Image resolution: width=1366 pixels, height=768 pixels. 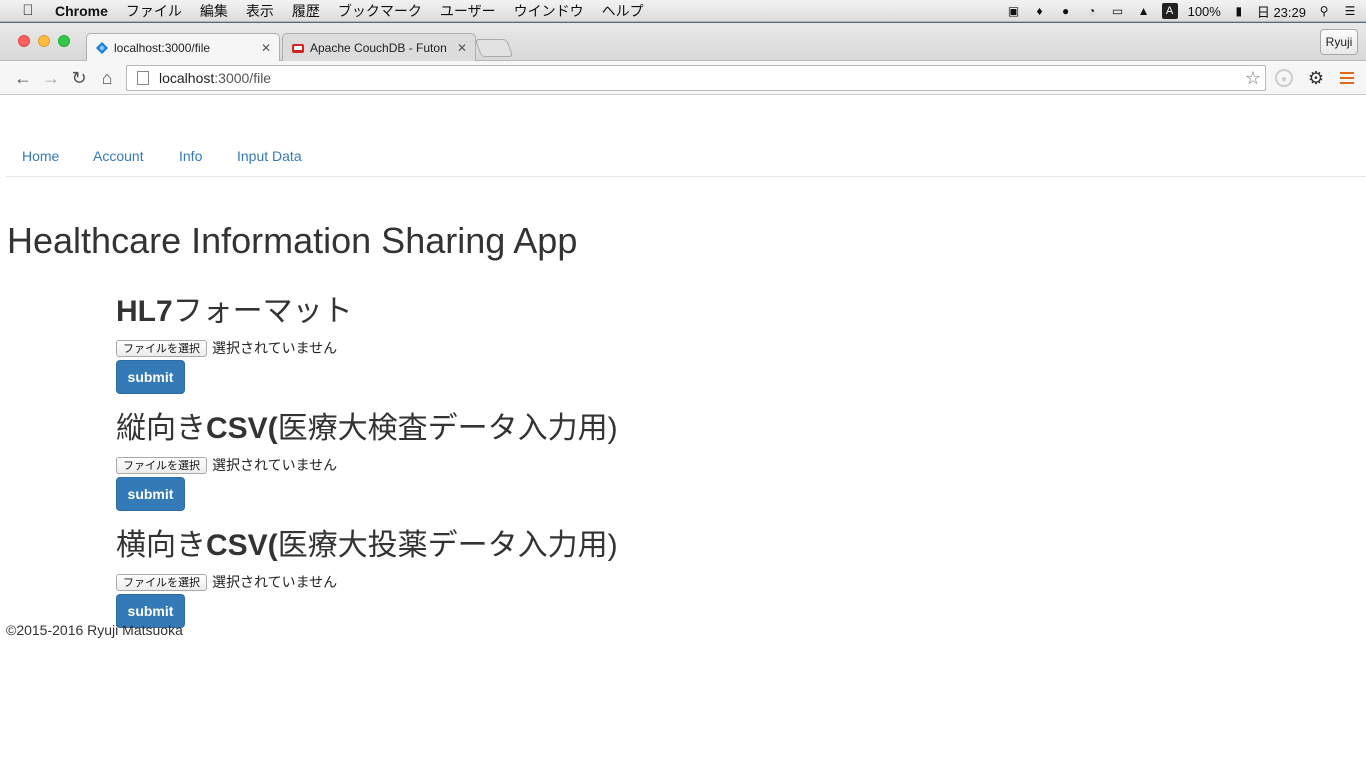 I want to click on tab-couchdb-futon: Apache CouchDB - Futon ✕, so click(x=379, y=47).